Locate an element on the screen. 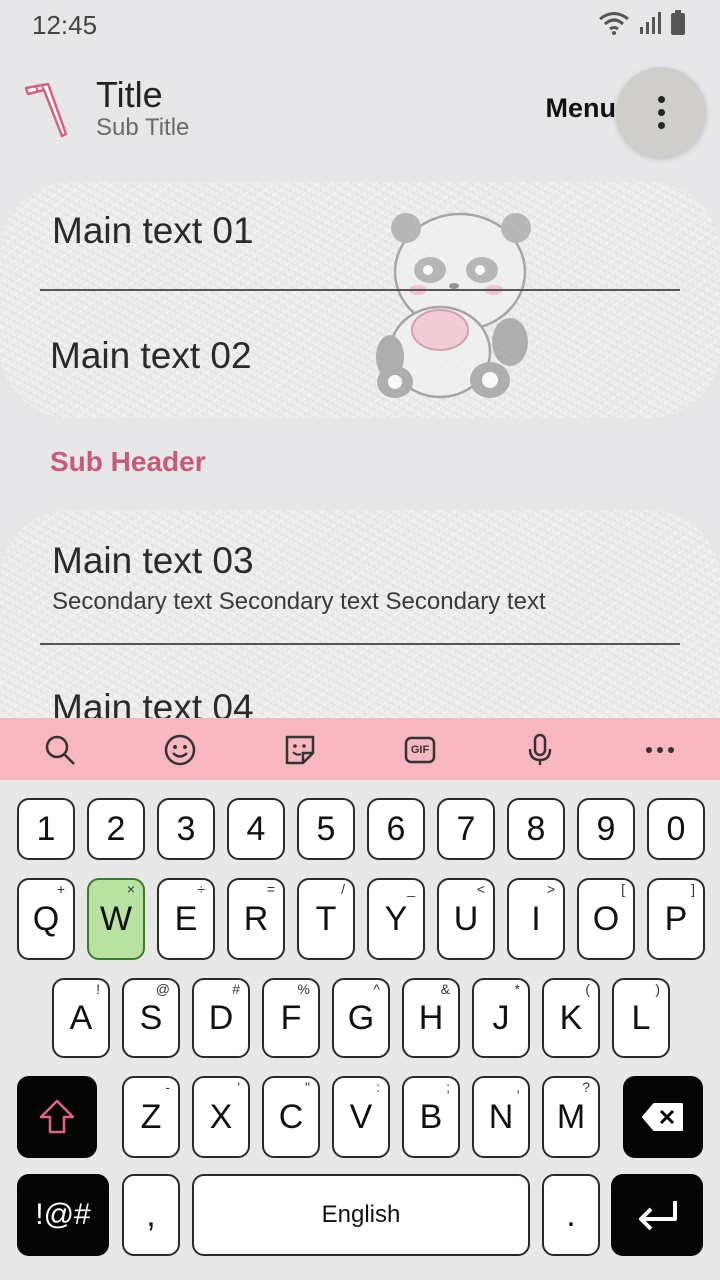 The width and height of the screenshot is (720, 1280). key-label: 5 is located at coordinates (326, 828).